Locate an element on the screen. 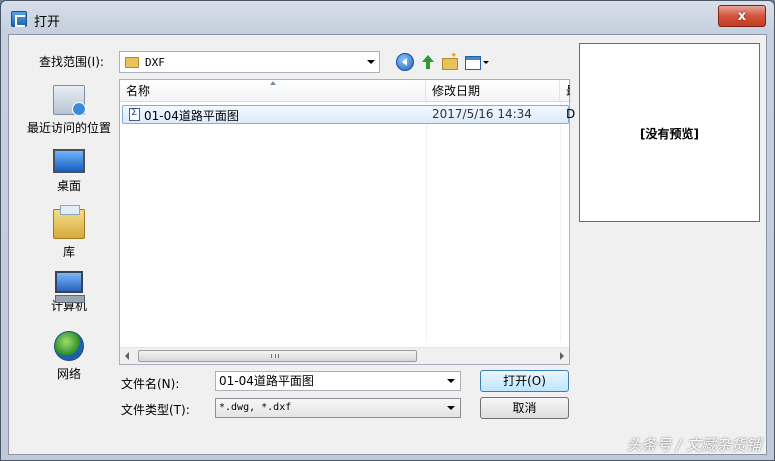 The image size is (775, 461). preview-text: [没有预览] is located at coordinates (669, 134).